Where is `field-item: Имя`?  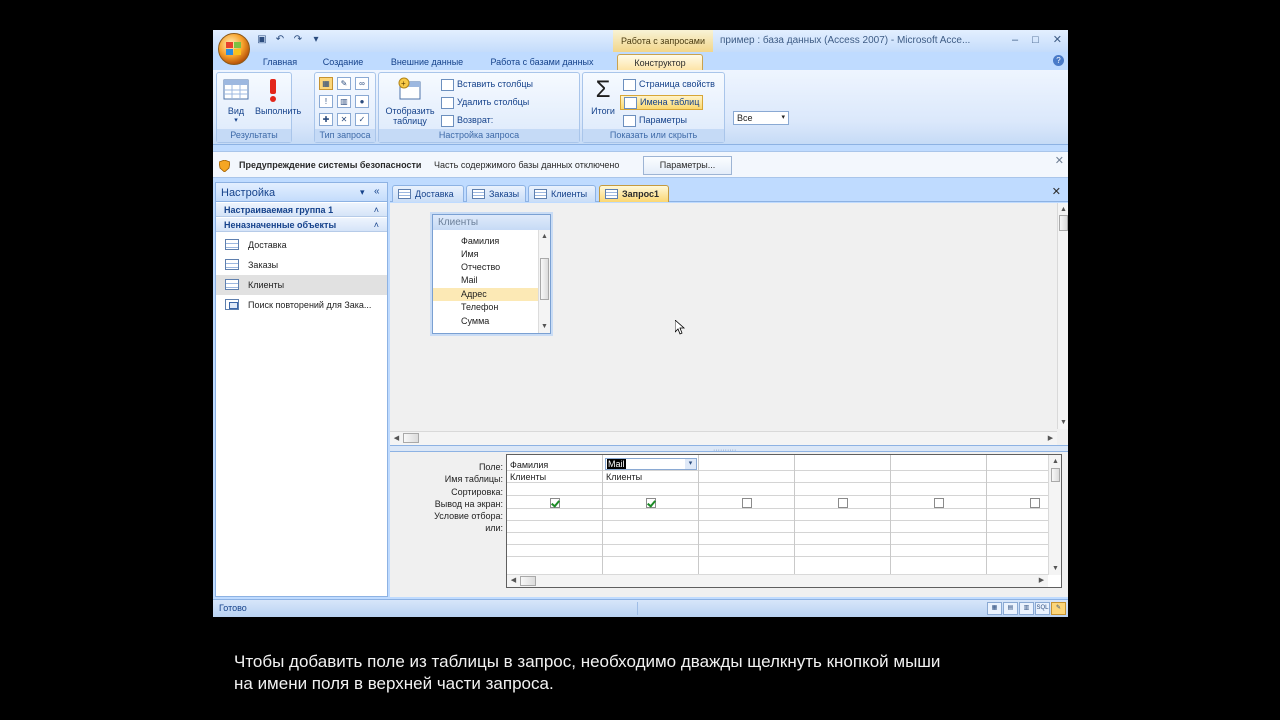 field-item: Имя is located at coordinates (485, 254).